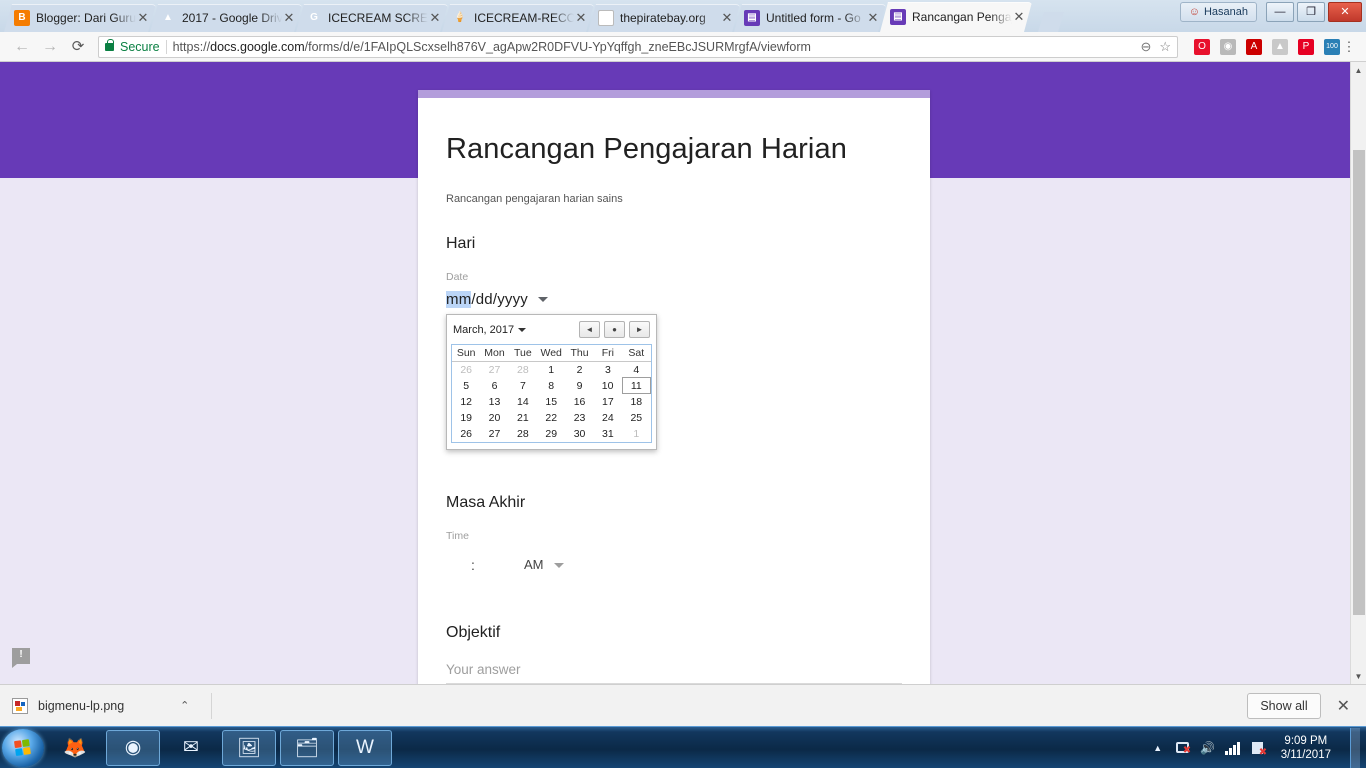 The height and width of the screenshot is (768, 1366). I want to click on calendar-day-cell: 4, so click(636, 370).